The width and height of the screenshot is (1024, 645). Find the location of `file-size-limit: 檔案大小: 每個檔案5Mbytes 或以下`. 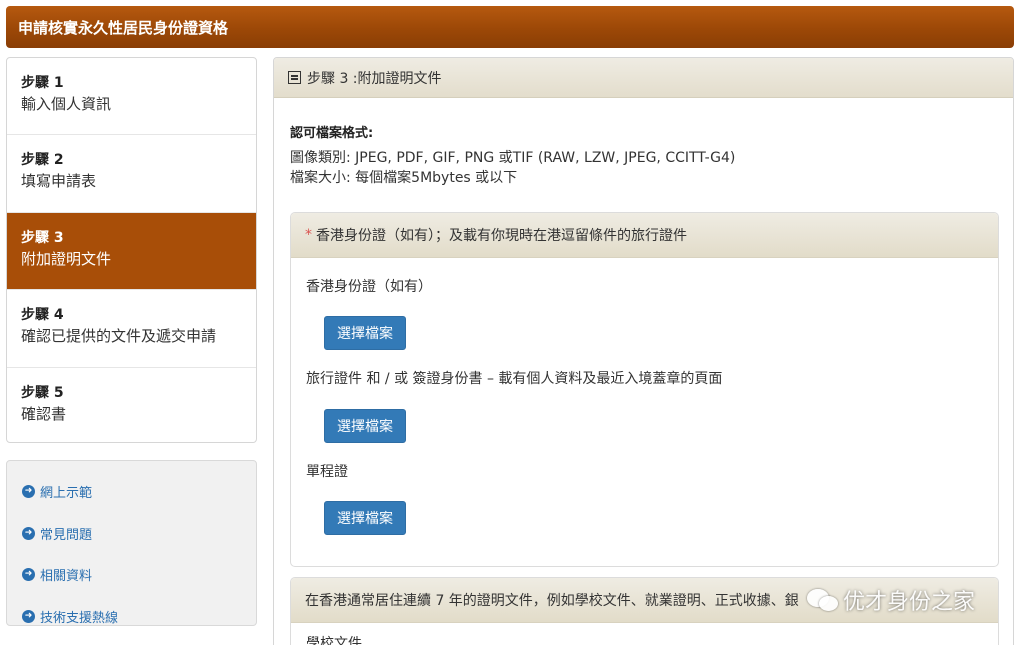

file-size-limit: 檔案大小: 每個檔案5Mbytes 或以下 is located at coordinates (404, 178).